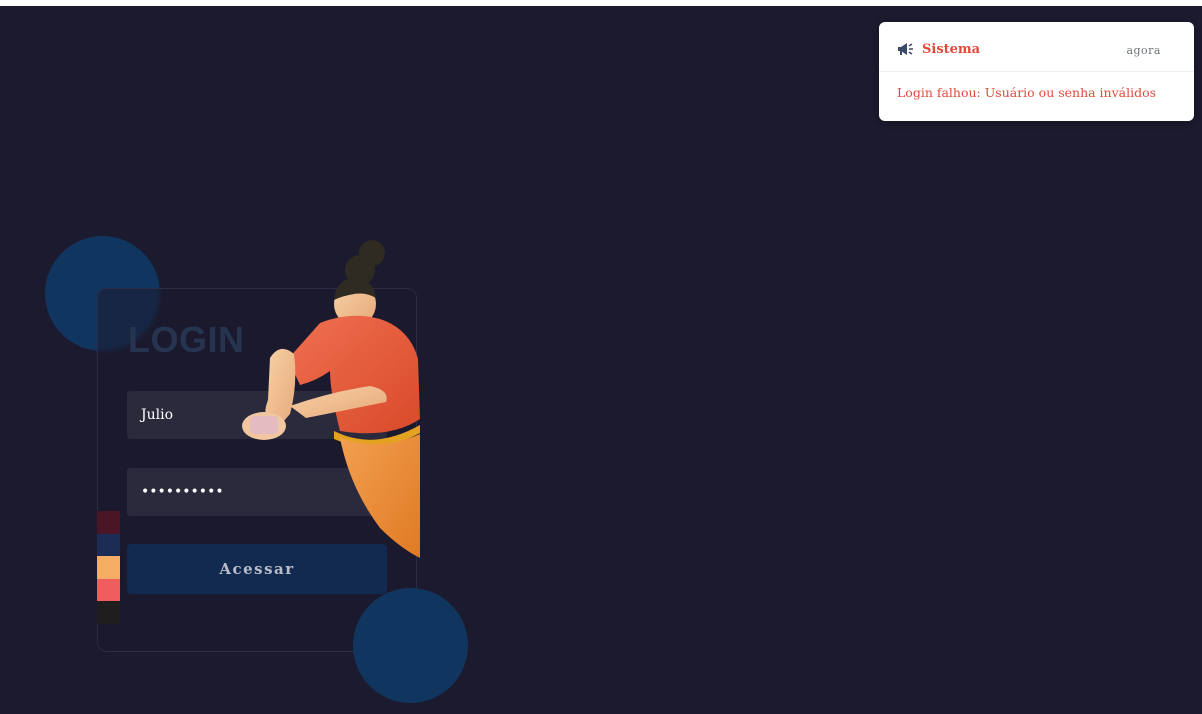 The image size is (1202, 714). What do you see at coordinates (331, 399) in the screenshot?
I see `character-illustration` at bounding box center [331, 399].